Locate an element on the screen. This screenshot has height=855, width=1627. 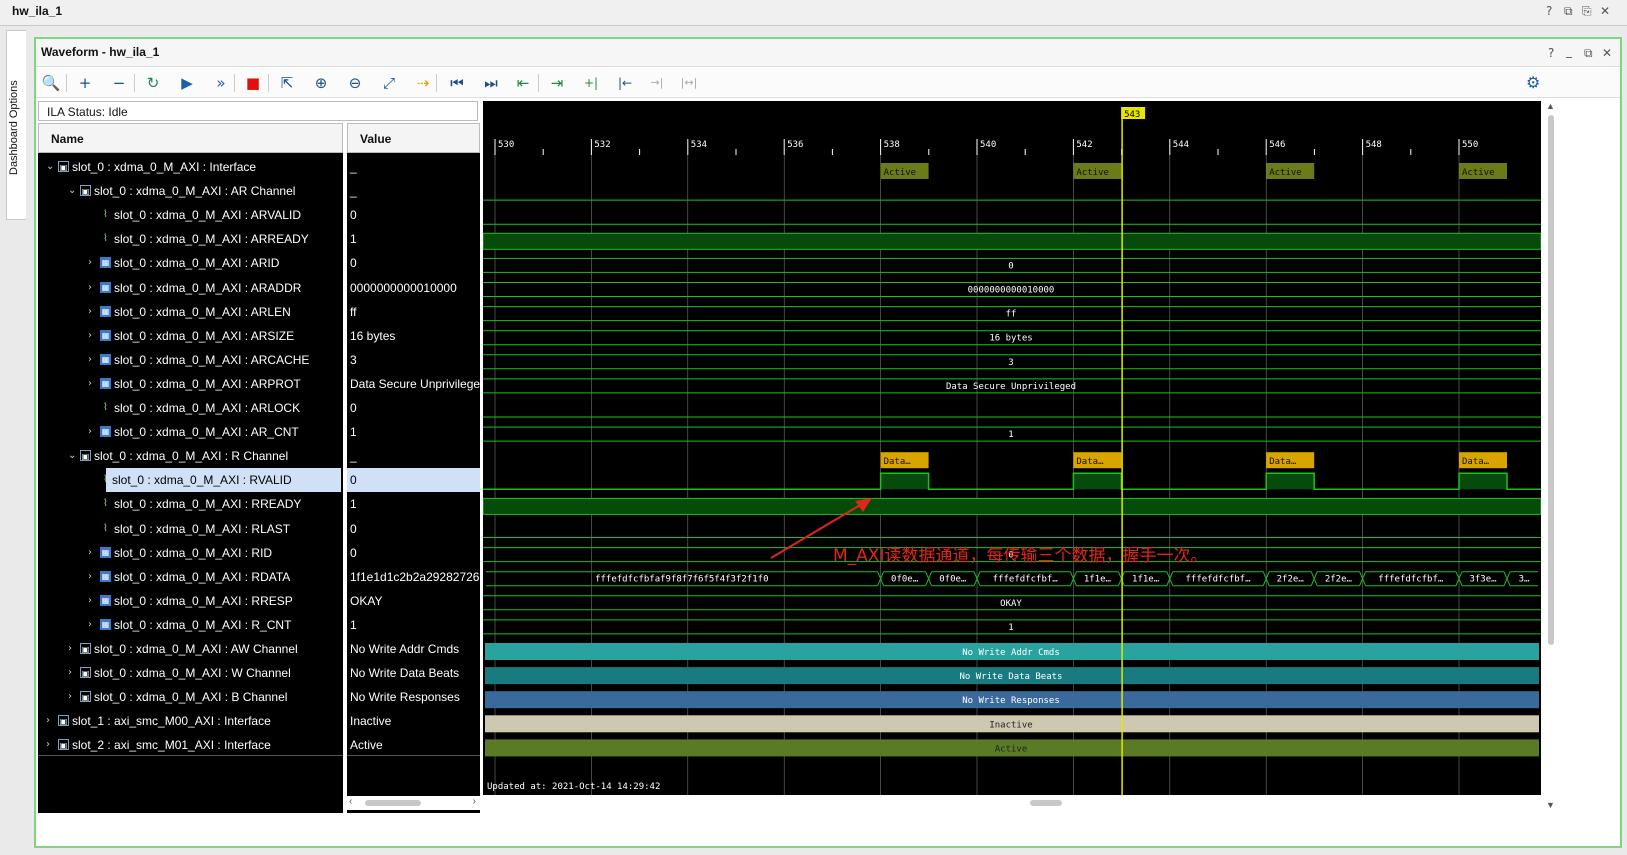
search-icon: 🔍 is located at coordinates (51, 83).